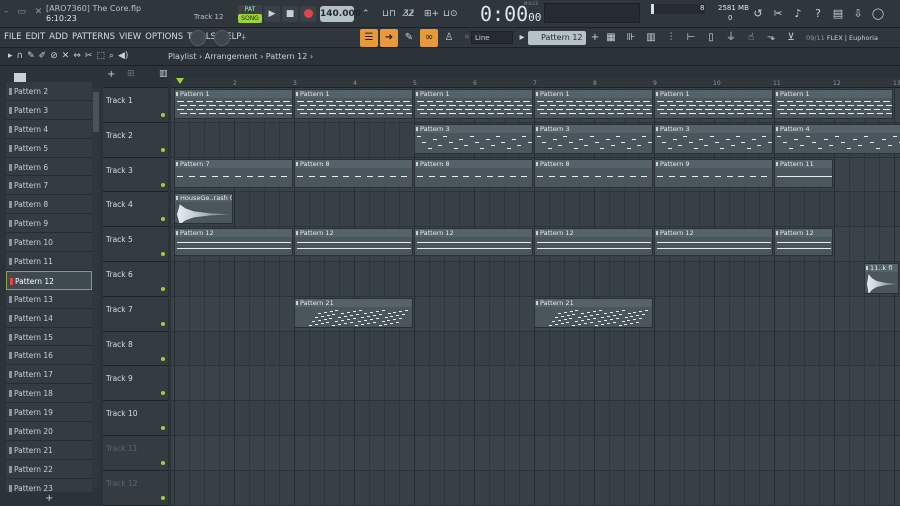  Describe the element at coordinates (49, 205) in the screenshot. I see `pattern-item: Pattern 8` at that location.